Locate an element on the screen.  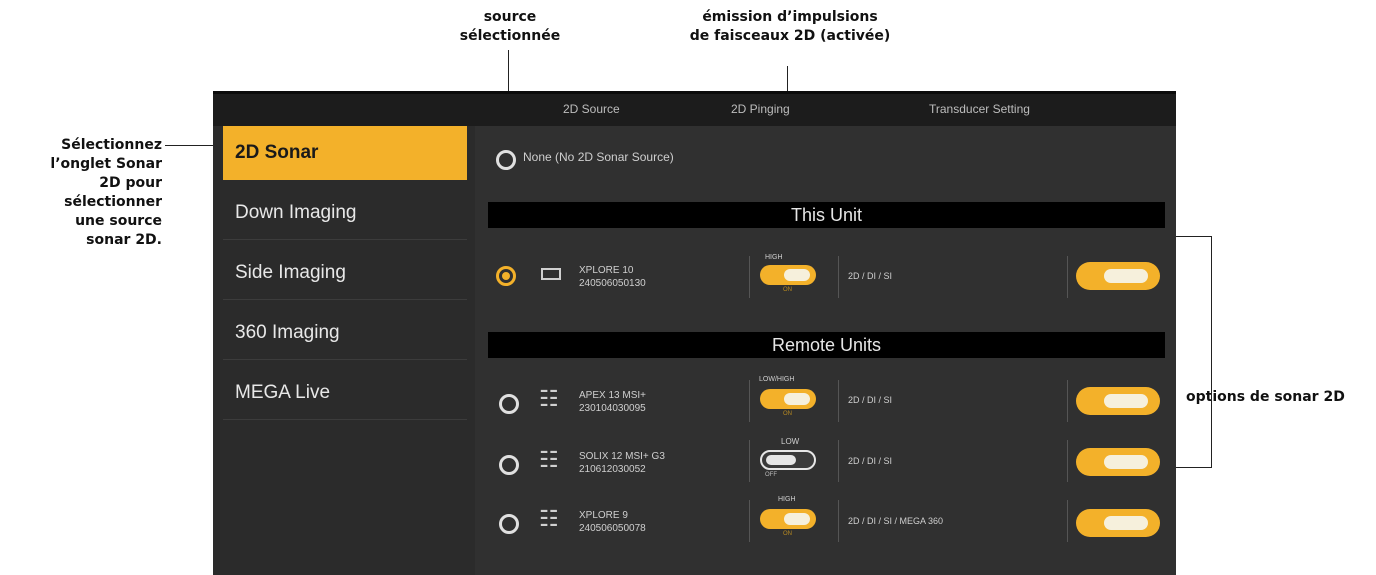
this-unit-ping-state: ON is located at coordinates (787, 290).